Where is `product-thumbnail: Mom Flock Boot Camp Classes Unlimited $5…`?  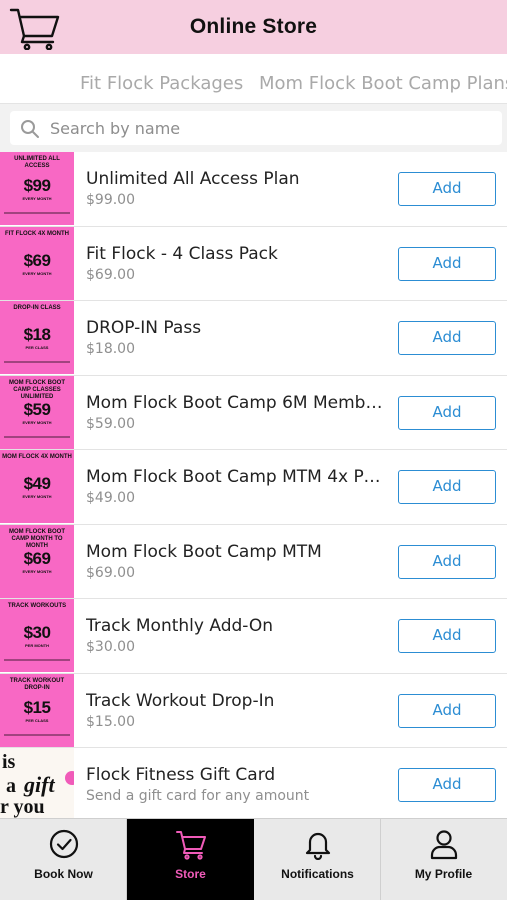
product-thumbnail: Mom Flock Boot Camp Classes Unlimited $5… is located at coordinates (37, 412).